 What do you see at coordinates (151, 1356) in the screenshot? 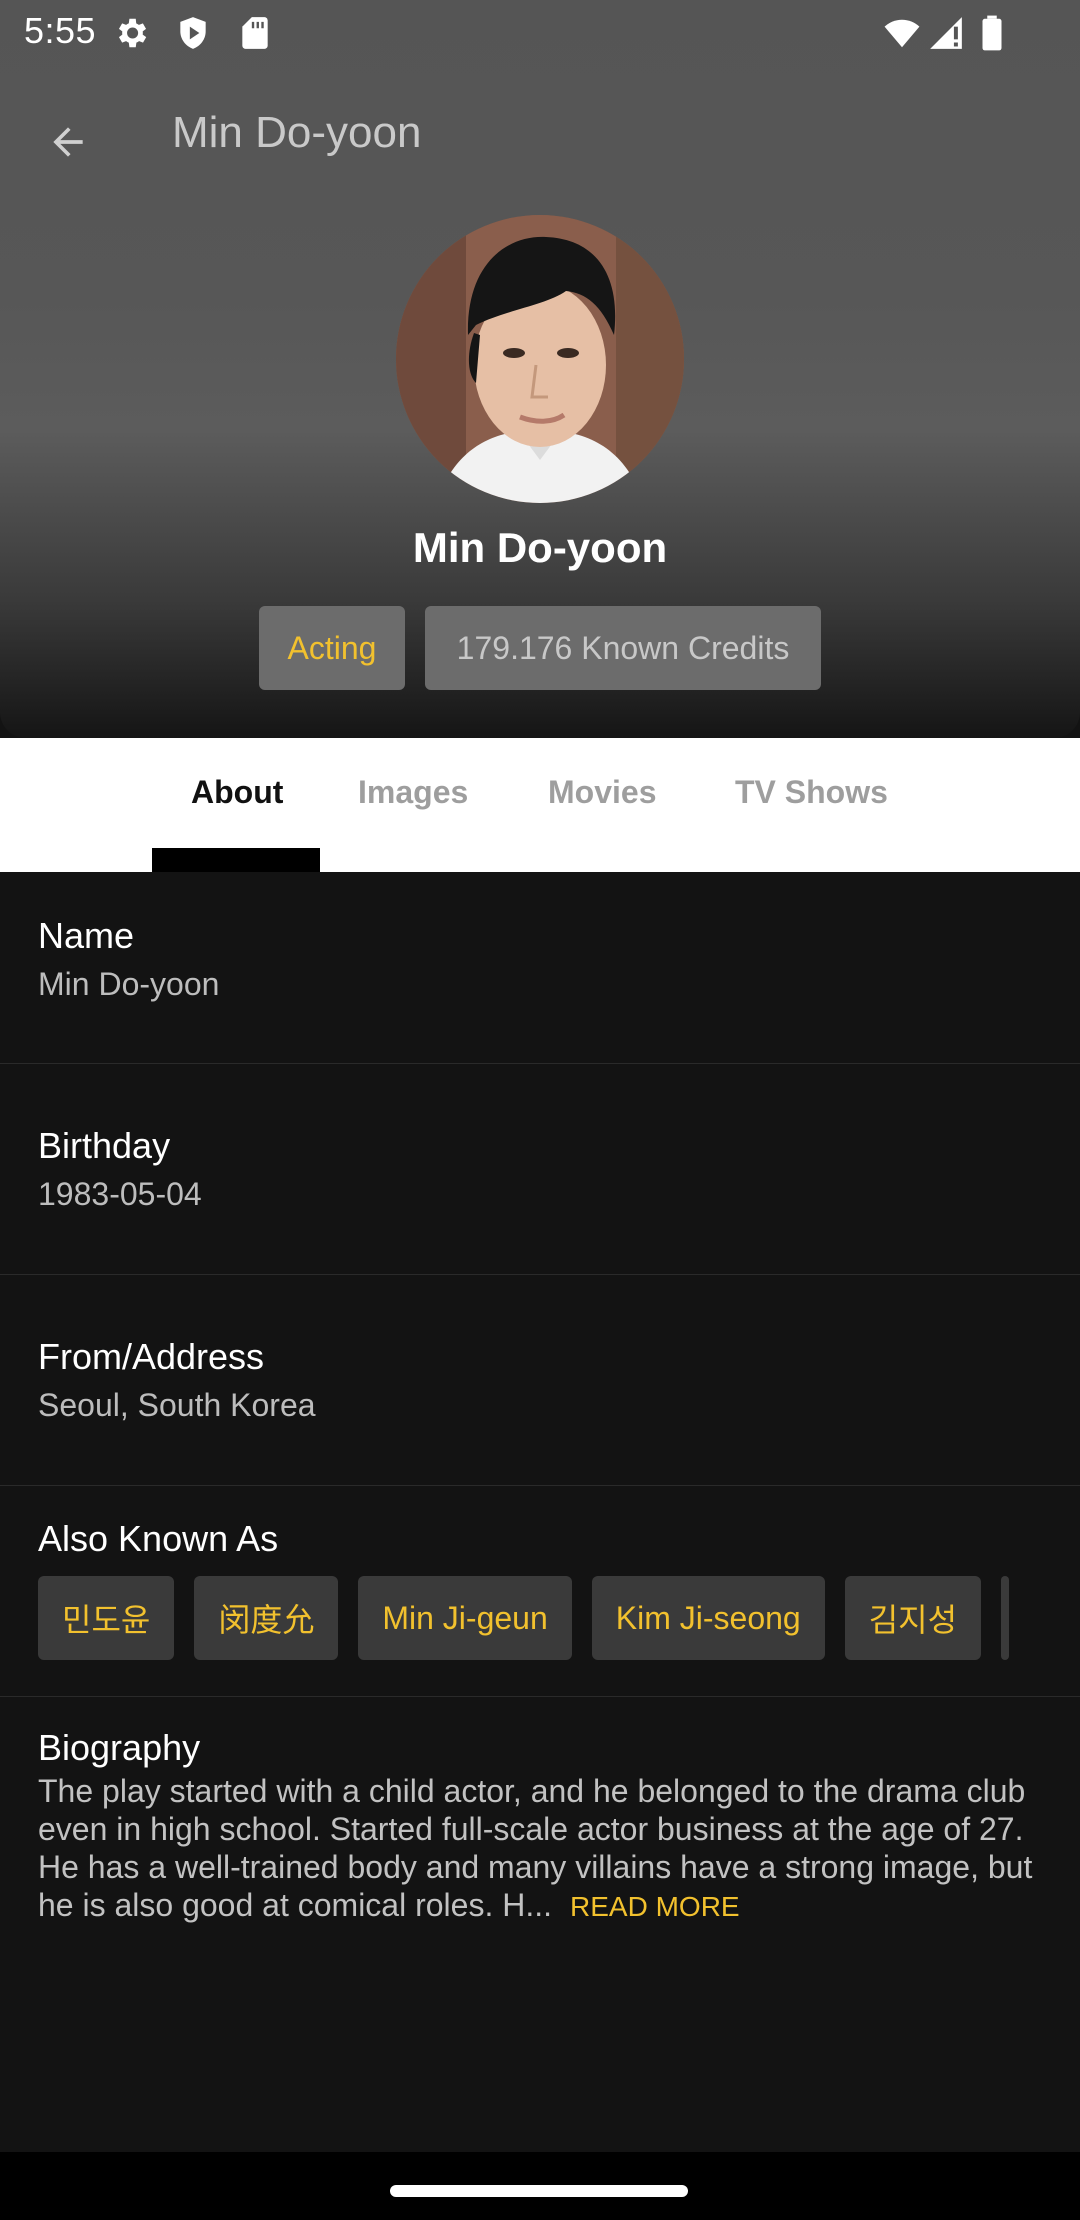
I see `address-label: From/Address` at bounding box center [151, 1356].